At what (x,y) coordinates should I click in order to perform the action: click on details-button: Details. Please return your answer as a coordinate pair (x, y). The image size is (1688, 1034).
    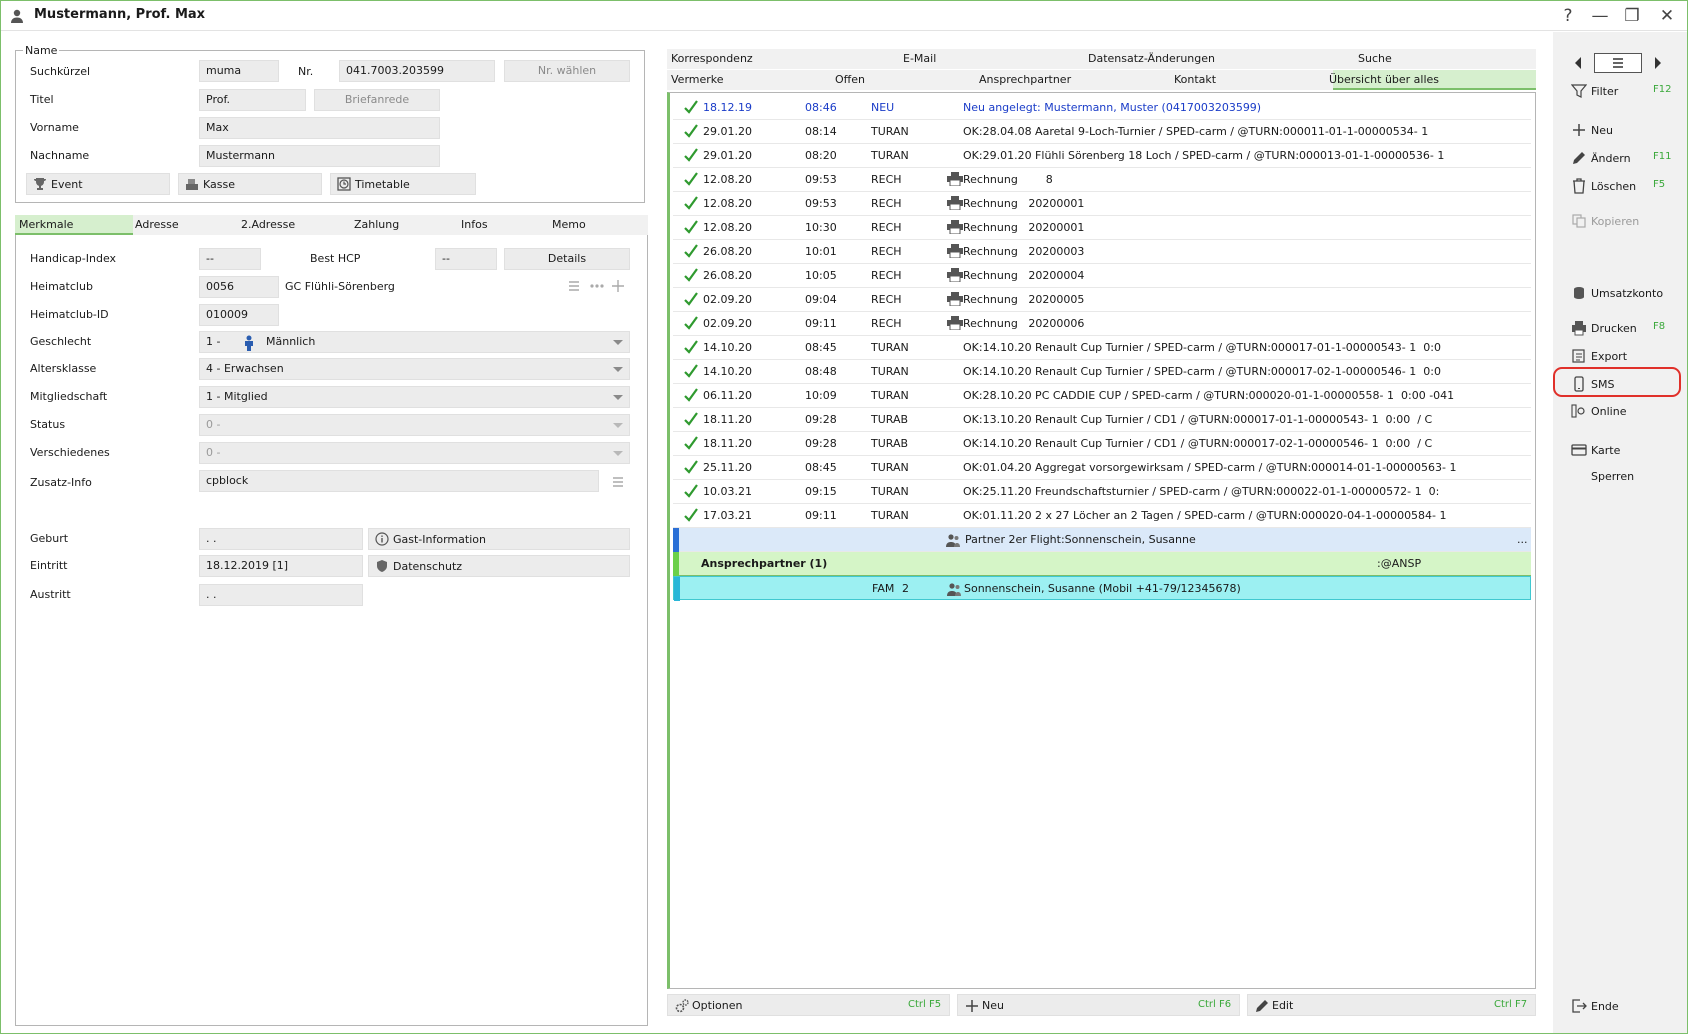
    Looking at the image, I should click on (567, 259).